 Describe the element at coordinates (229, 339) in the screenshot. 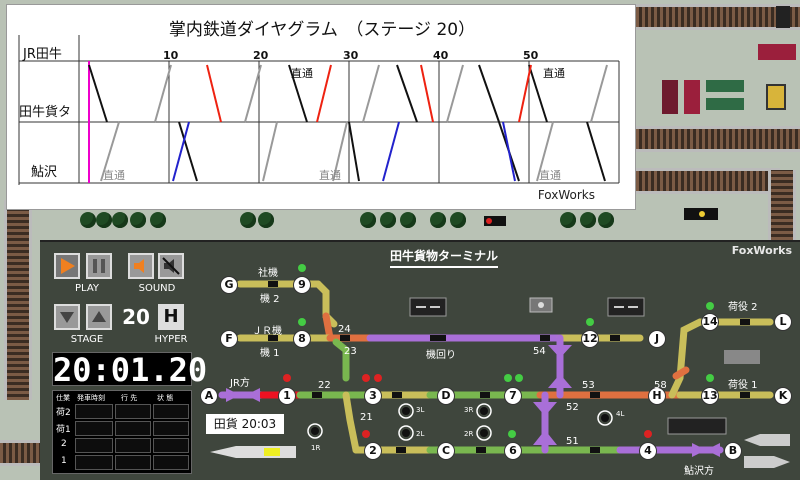

I see `terminal-f: F` at that location.